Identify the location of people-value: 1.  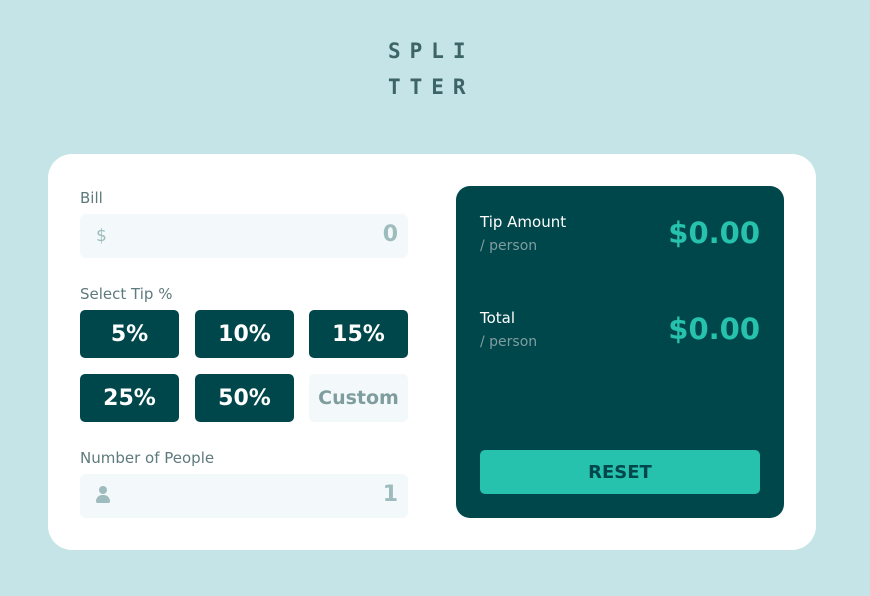
(390, 494).